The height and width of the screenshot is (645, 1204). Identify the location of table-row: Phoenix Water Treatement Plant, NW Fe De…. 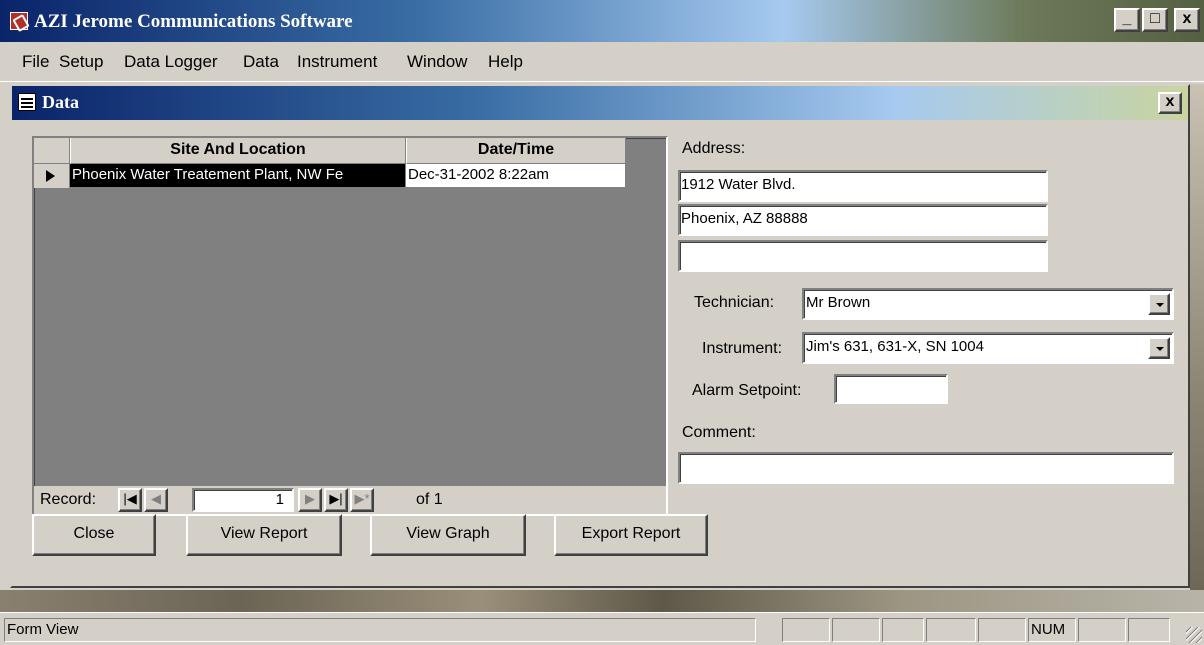
(350, 176).